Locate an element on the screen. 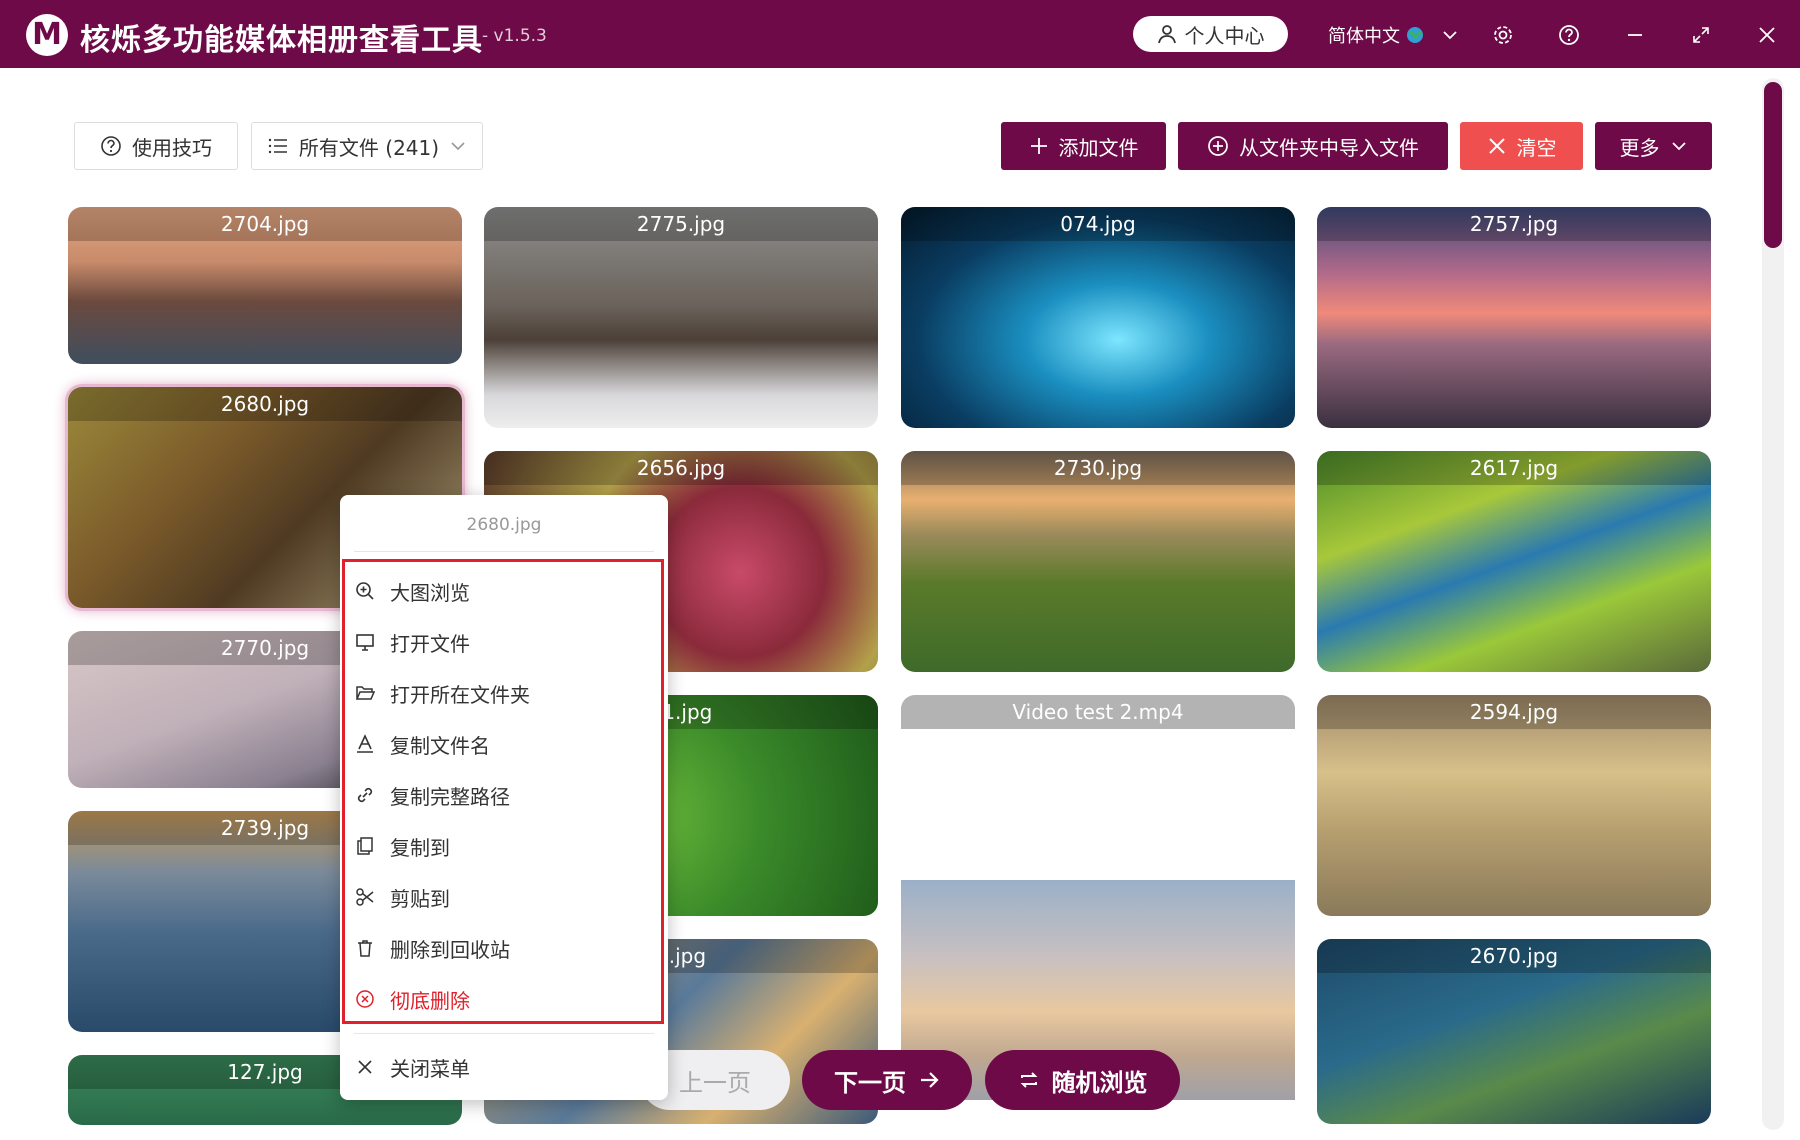  maximize-icon is located at coordinates (1701, 35).